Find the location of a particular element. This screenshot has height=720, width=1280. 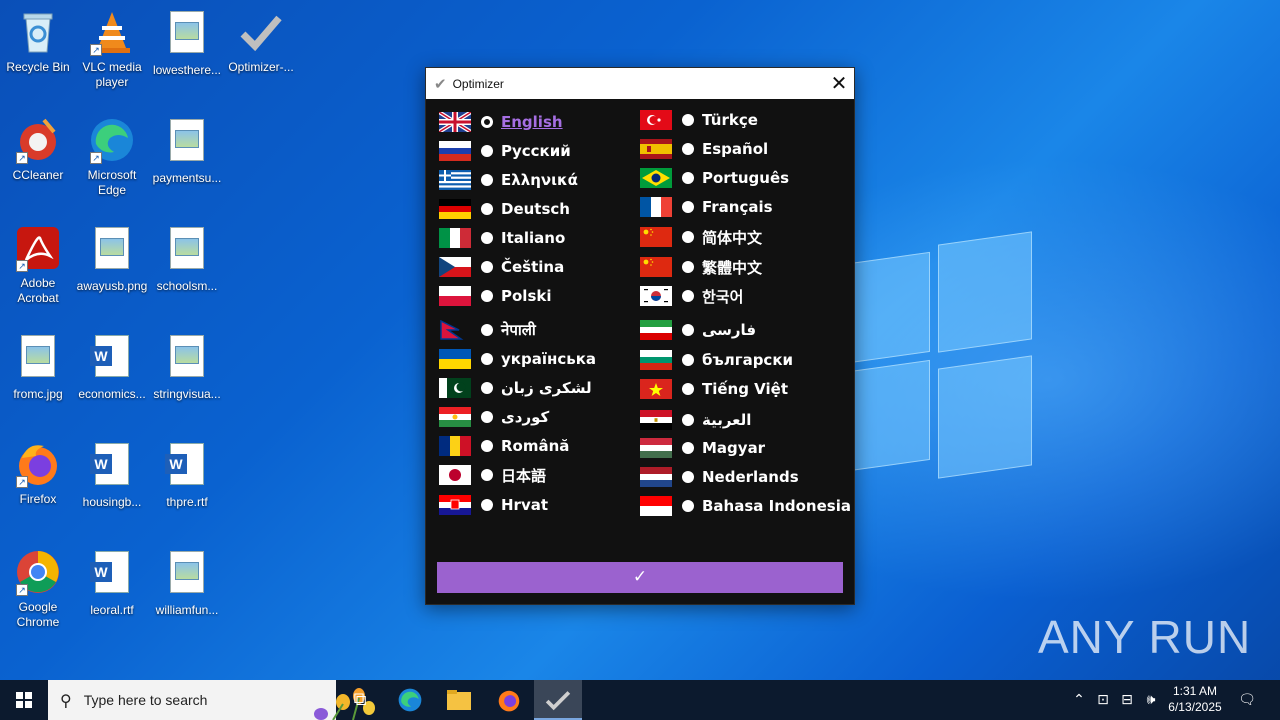

language-option-cn: 简体中文 is located at coordinates (701, 237).